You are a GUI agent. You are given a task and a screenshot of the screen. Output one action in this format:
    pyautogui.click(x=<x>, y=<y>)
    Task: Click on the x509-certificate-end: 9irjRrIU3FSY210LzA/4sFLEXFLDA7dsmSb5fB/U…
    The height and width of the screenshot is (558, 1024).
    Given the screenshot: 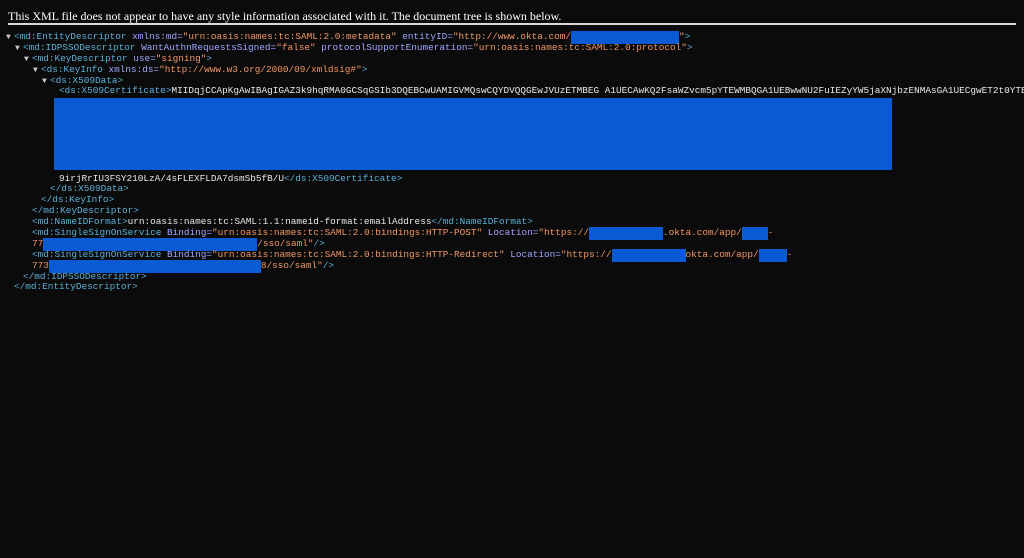 What is the action you would take?
    pyautogui.click(x=231, y=178)
    